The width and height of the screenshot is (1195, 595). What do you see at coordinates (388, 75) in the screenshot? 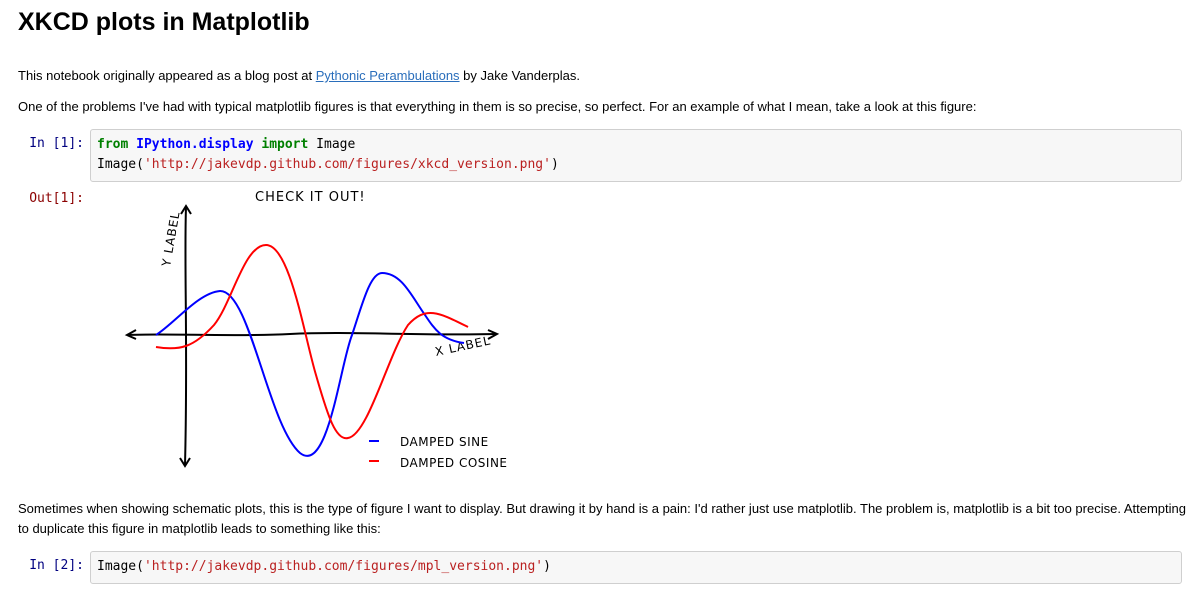
I see `blog-link: Pythonic Perambulations` at bounding box center [388, 75].